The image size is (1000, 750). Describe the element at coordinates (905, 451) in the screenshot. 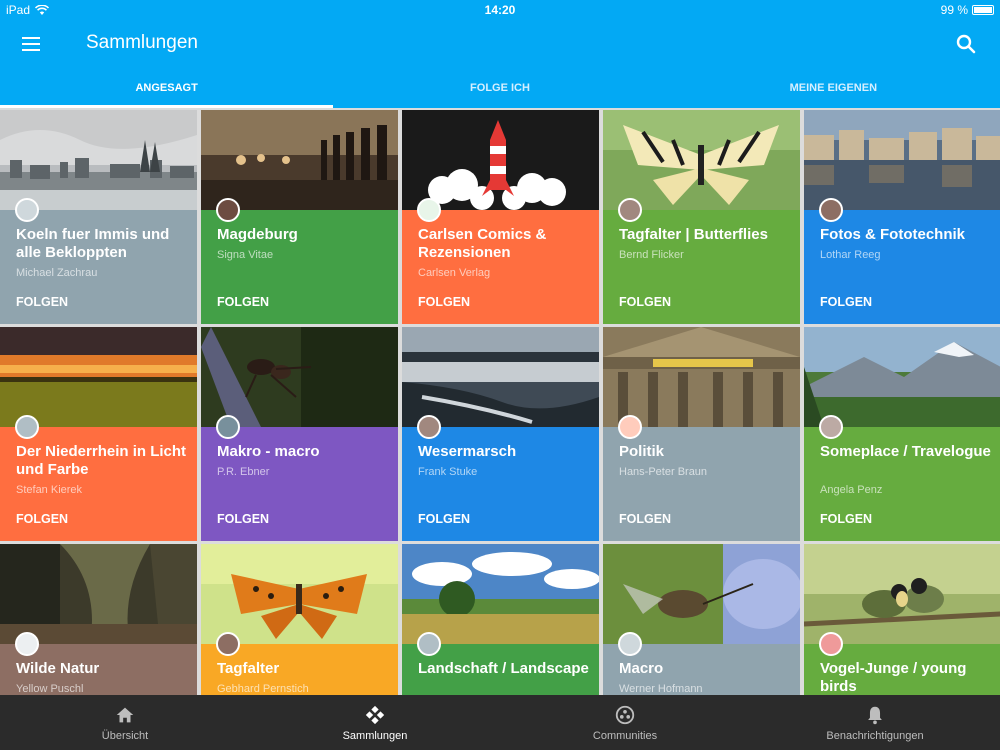

I see `card-title: Someplace / Travelogue` at that location.